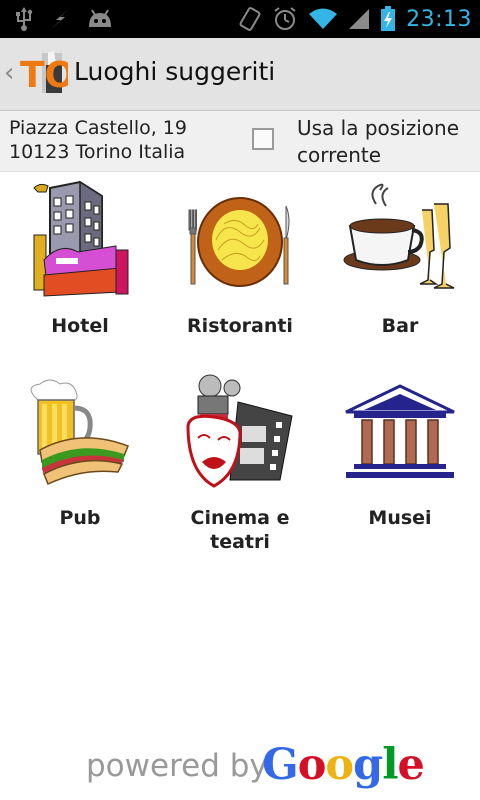  What do you see at coordinates (388, 18) in the screenshot?
I see `battery-icon` at bounding box center [388, 18].